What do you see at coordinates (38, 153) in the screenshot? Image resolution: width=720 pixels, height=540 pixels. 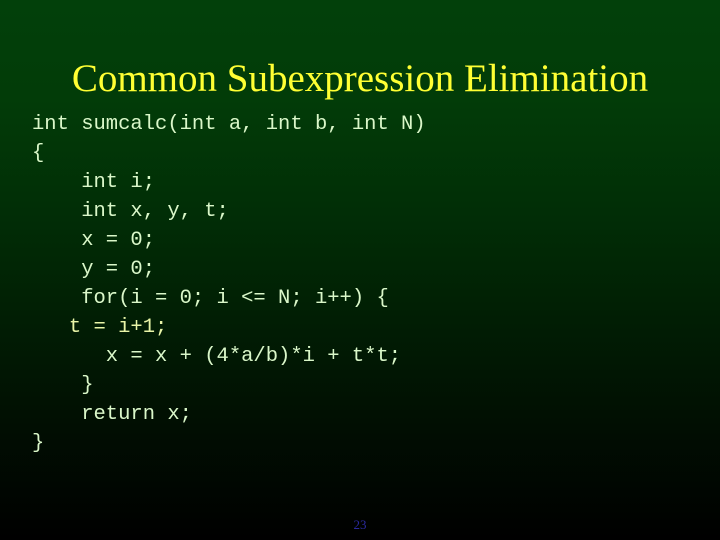 I see `code-line: {` at bounding box center [38, 153].